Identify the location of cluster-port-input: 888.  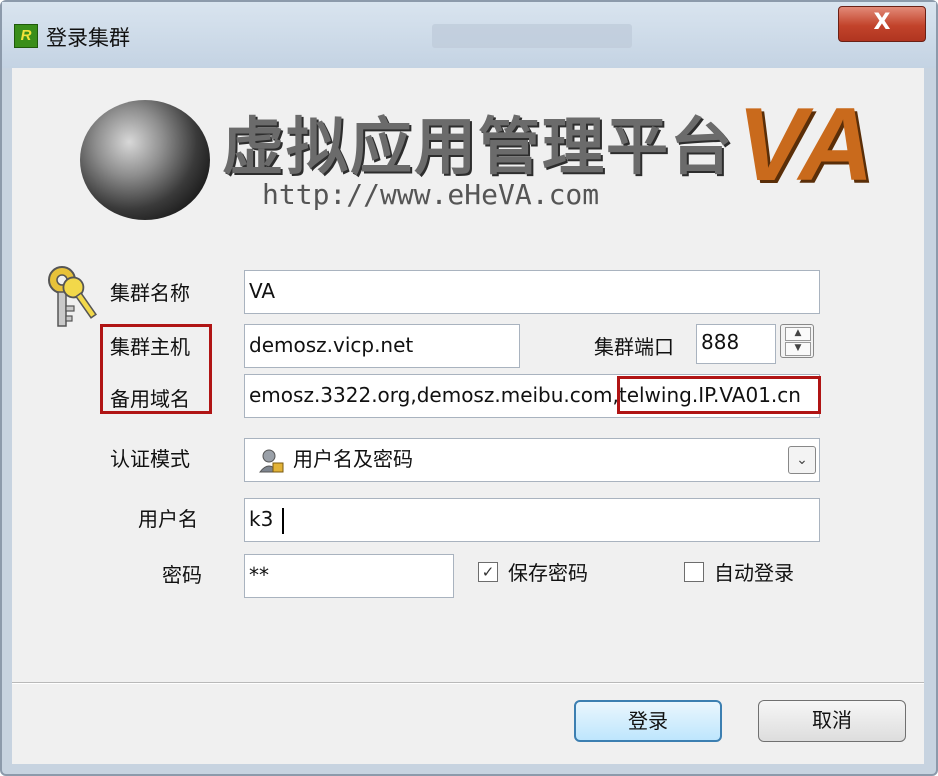
(736, 344).